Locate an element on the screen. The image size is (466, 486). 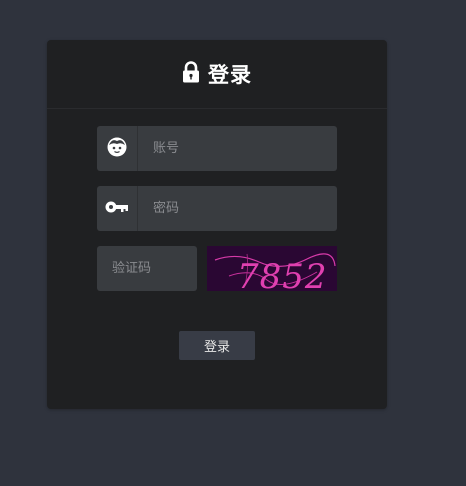
login-button: 登录 is located at coordinates (217, 345).